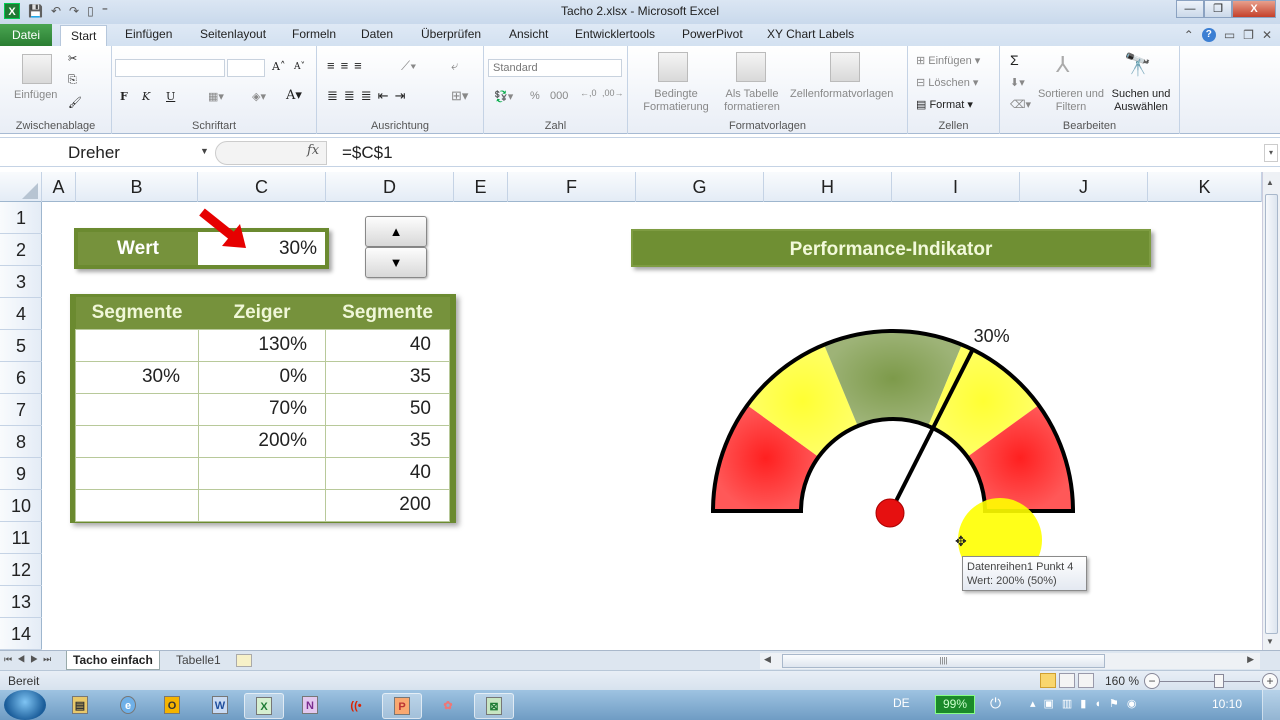 The height and width of the screenshot is (720, 1280). What do you see at coordinates (1071, 67) in the screenshot?
I see `sort-filter-icon: ⅄` at bounding box center [1071, 67].